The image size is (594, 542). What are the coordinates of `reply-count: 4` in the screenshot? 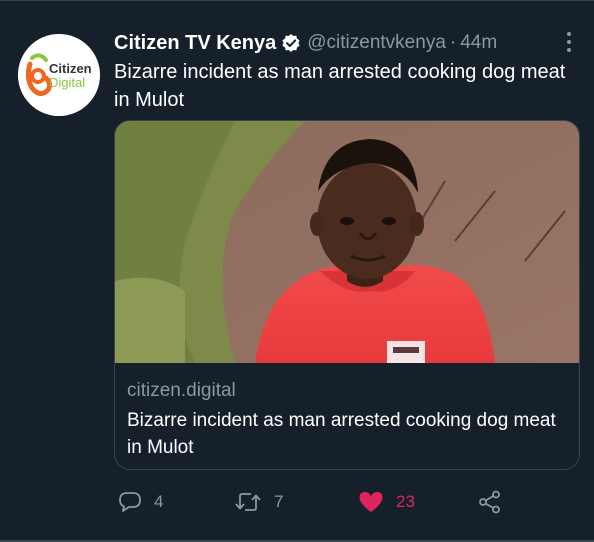 It's located at (159, 501).